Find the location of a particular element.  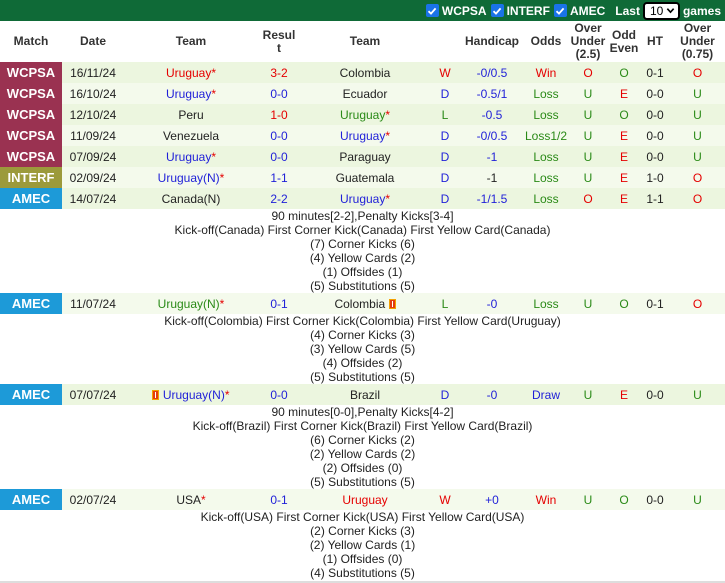

away-team: Guatemala is located at coordinates (365, 177).